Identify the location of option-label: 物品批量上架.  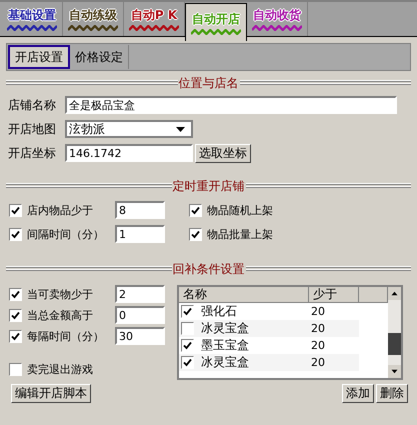
(240, 234).